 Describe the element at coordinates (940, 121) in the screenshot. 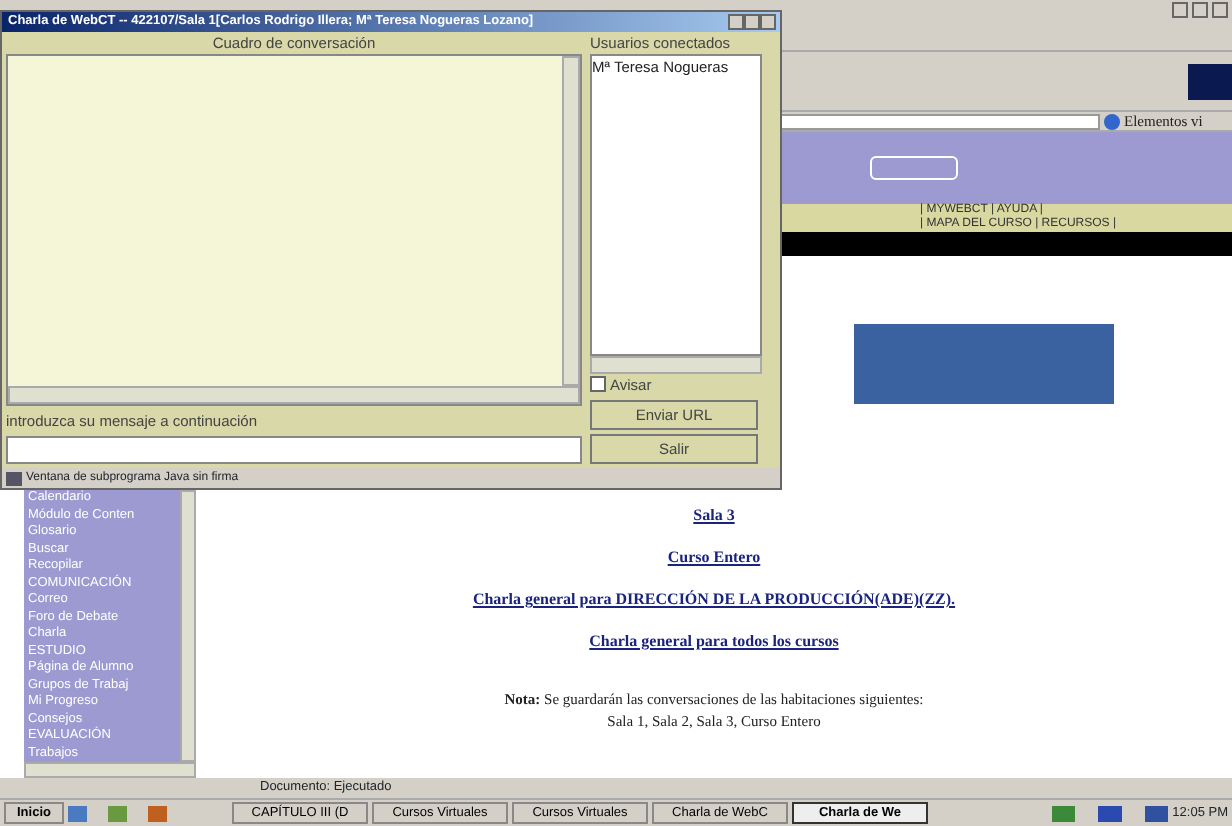

I see `address-field` at that location.